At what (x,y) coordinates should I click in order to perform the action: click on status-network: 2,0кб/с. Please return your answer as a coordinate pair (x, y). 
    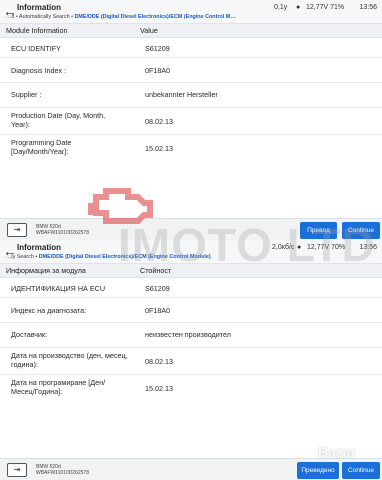
    Looking at the image, I should click on (283, 247).